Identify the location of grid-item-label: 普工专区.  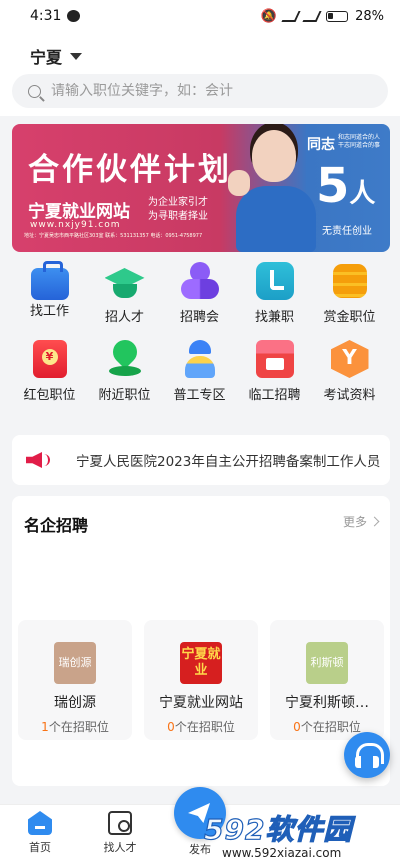
(199, 395).